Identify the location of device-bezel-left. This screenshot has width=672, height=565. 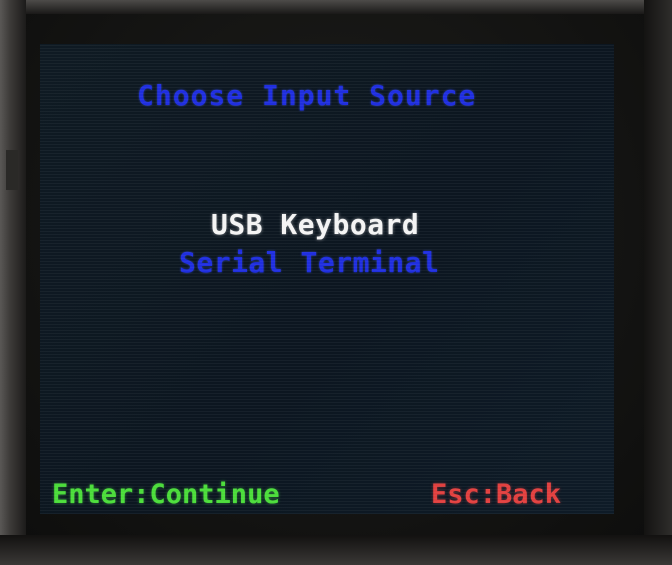
(13, 282).